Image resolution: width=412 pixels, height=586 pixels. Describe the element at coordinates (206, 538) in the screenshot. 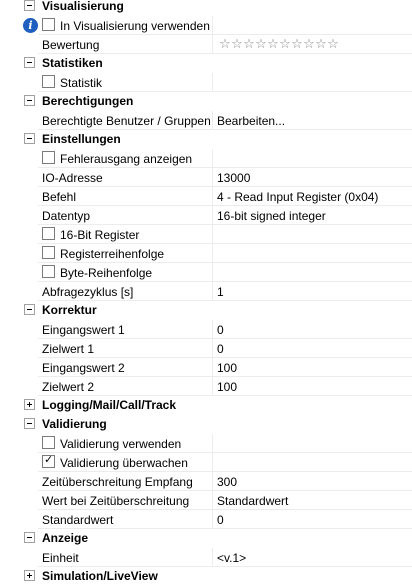

I see `category-anzeige: Anzeige` at that location.